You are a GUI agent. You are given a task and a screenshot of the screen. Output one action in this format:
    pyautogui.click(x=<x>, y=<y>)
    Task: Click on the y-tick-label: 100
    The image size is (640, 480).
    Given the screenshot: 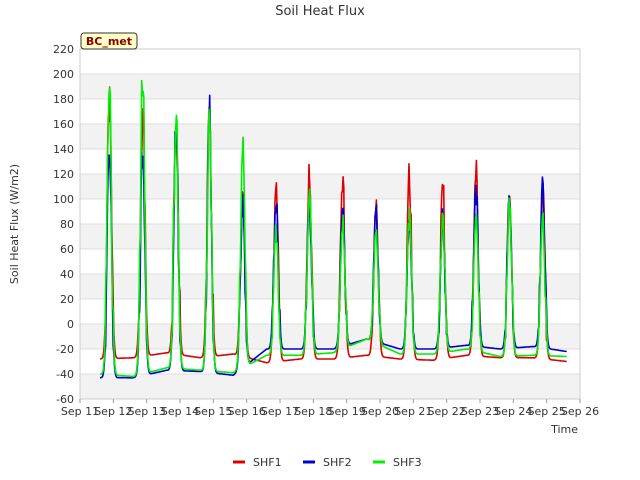 What is the action you would take?
    pyautogui.click(x=63, y=199)
    